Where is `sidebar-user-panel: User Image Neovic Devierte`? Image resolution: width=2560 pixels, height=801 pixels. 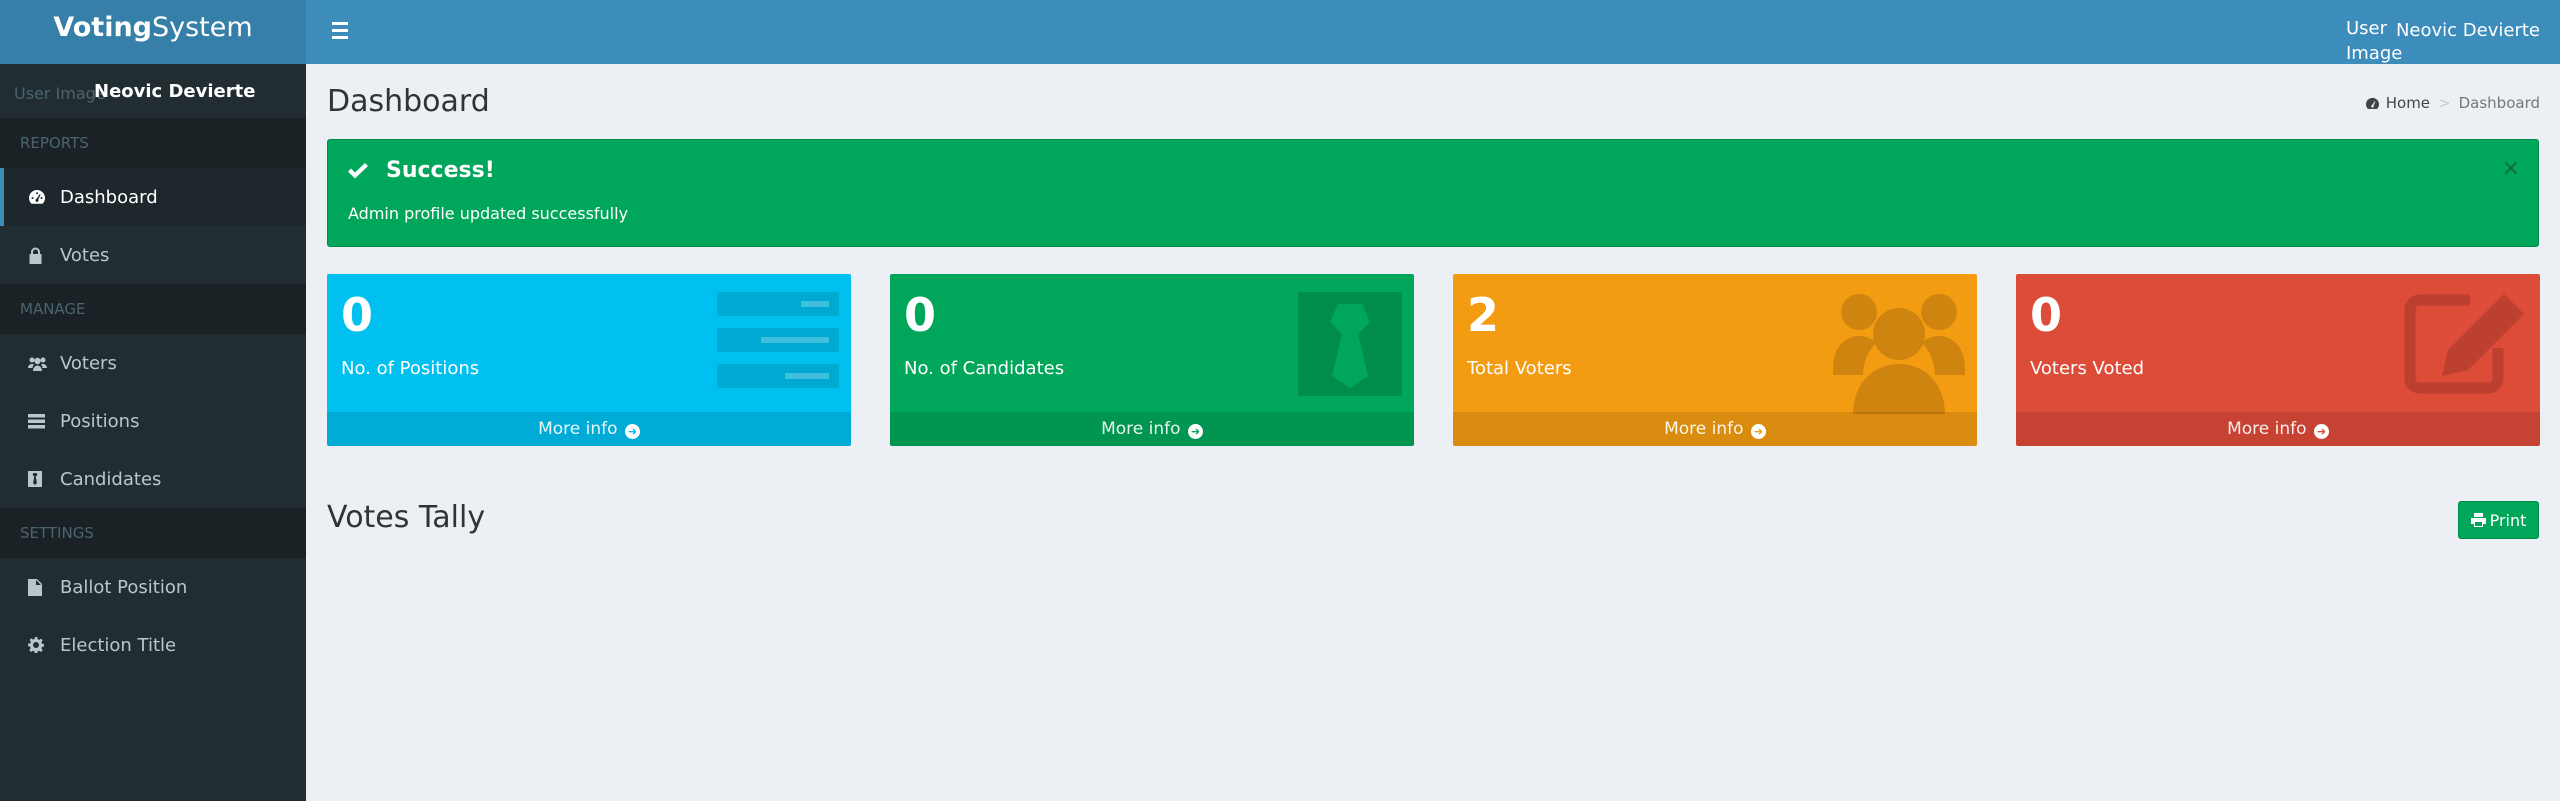 sidebar-user-panel: User Image Neovic Devierte is located at coordinates (153, 91).